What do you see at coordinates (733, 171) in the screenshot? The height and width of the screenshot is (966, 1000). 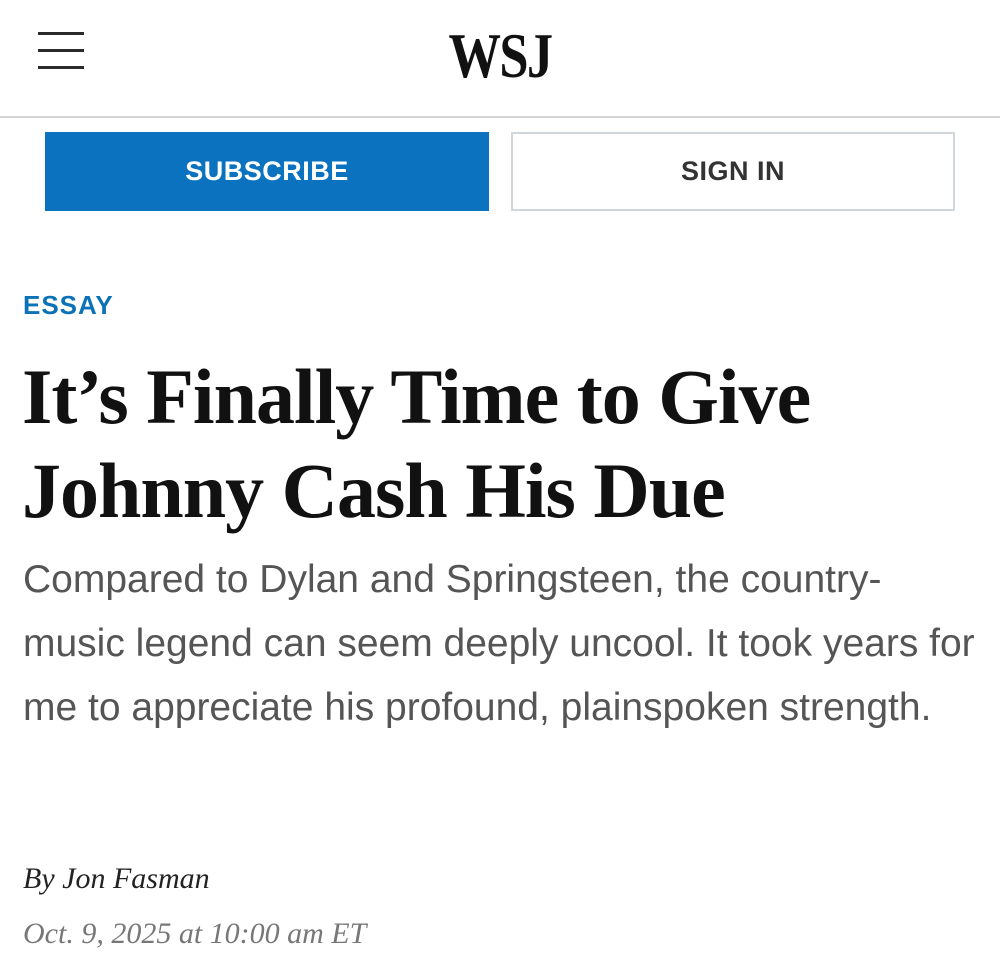 I see `sign-in-button: SIGN IN` at bounding box center [733, 171].